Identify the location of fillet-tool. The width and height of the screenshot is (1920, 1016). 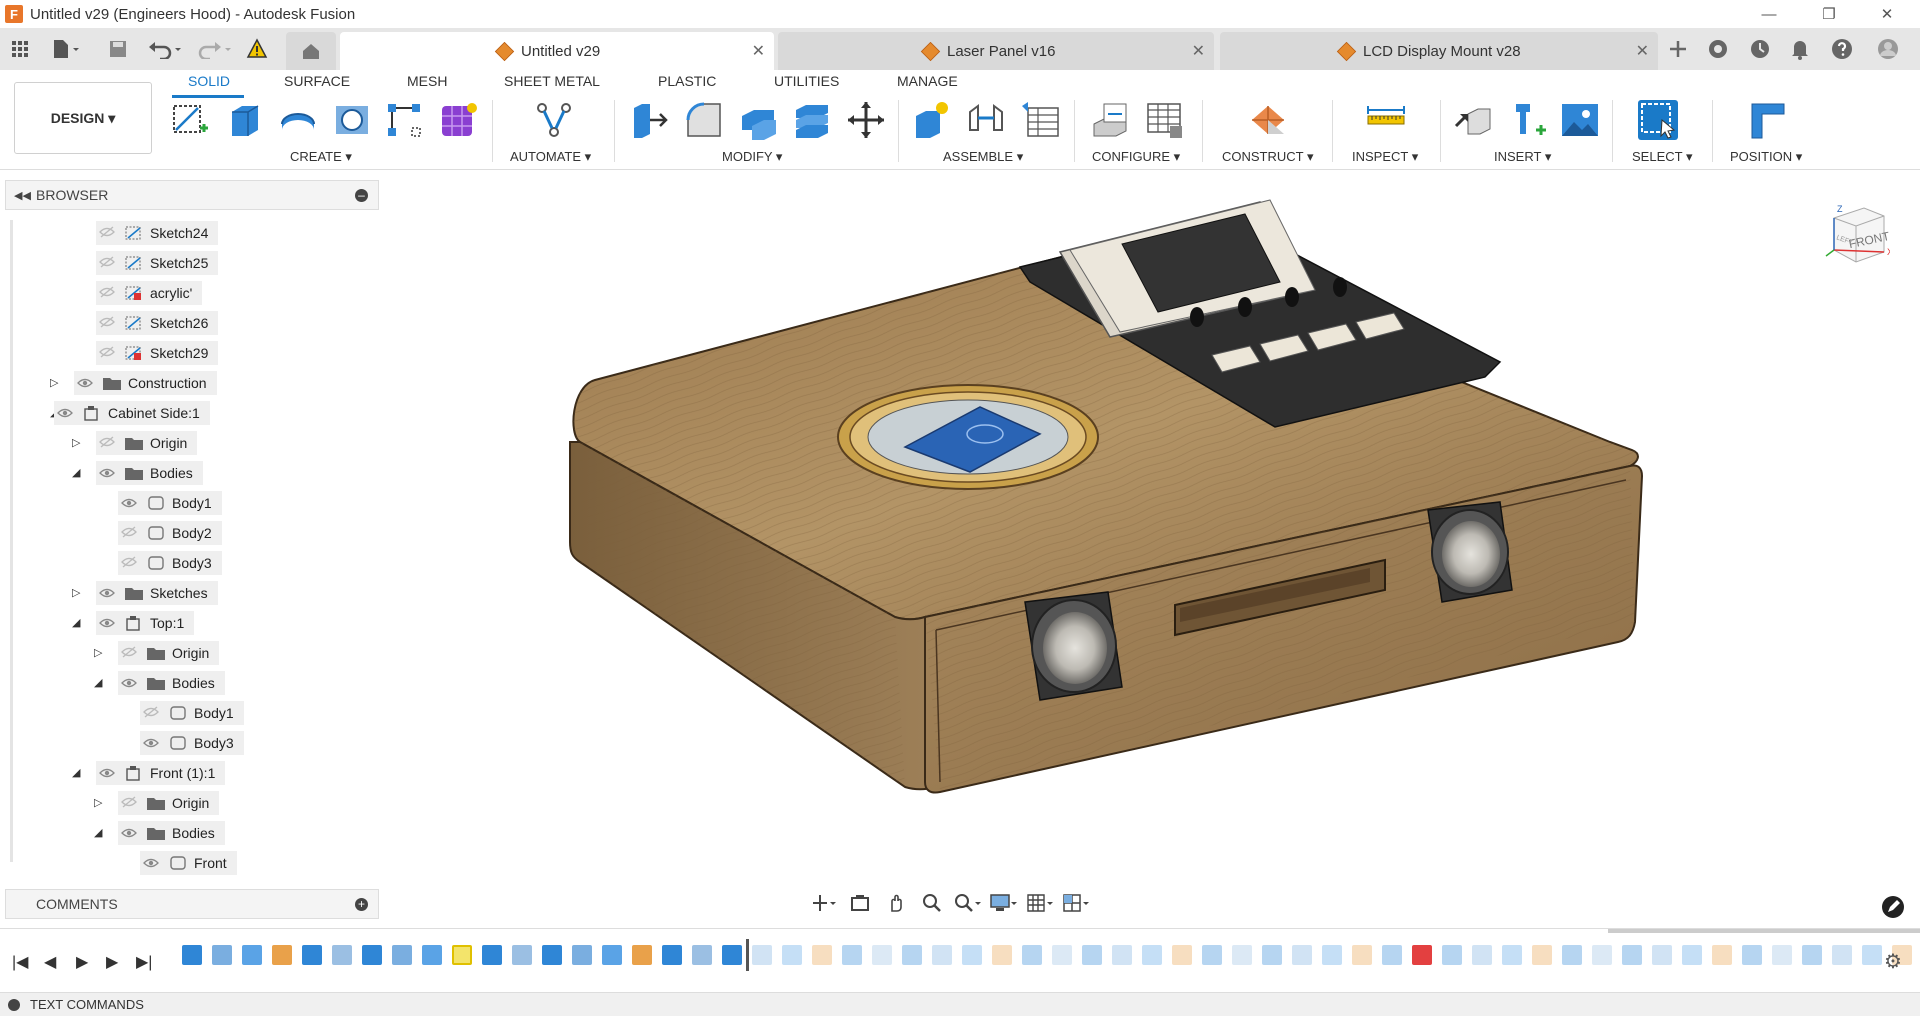
(704, 120).